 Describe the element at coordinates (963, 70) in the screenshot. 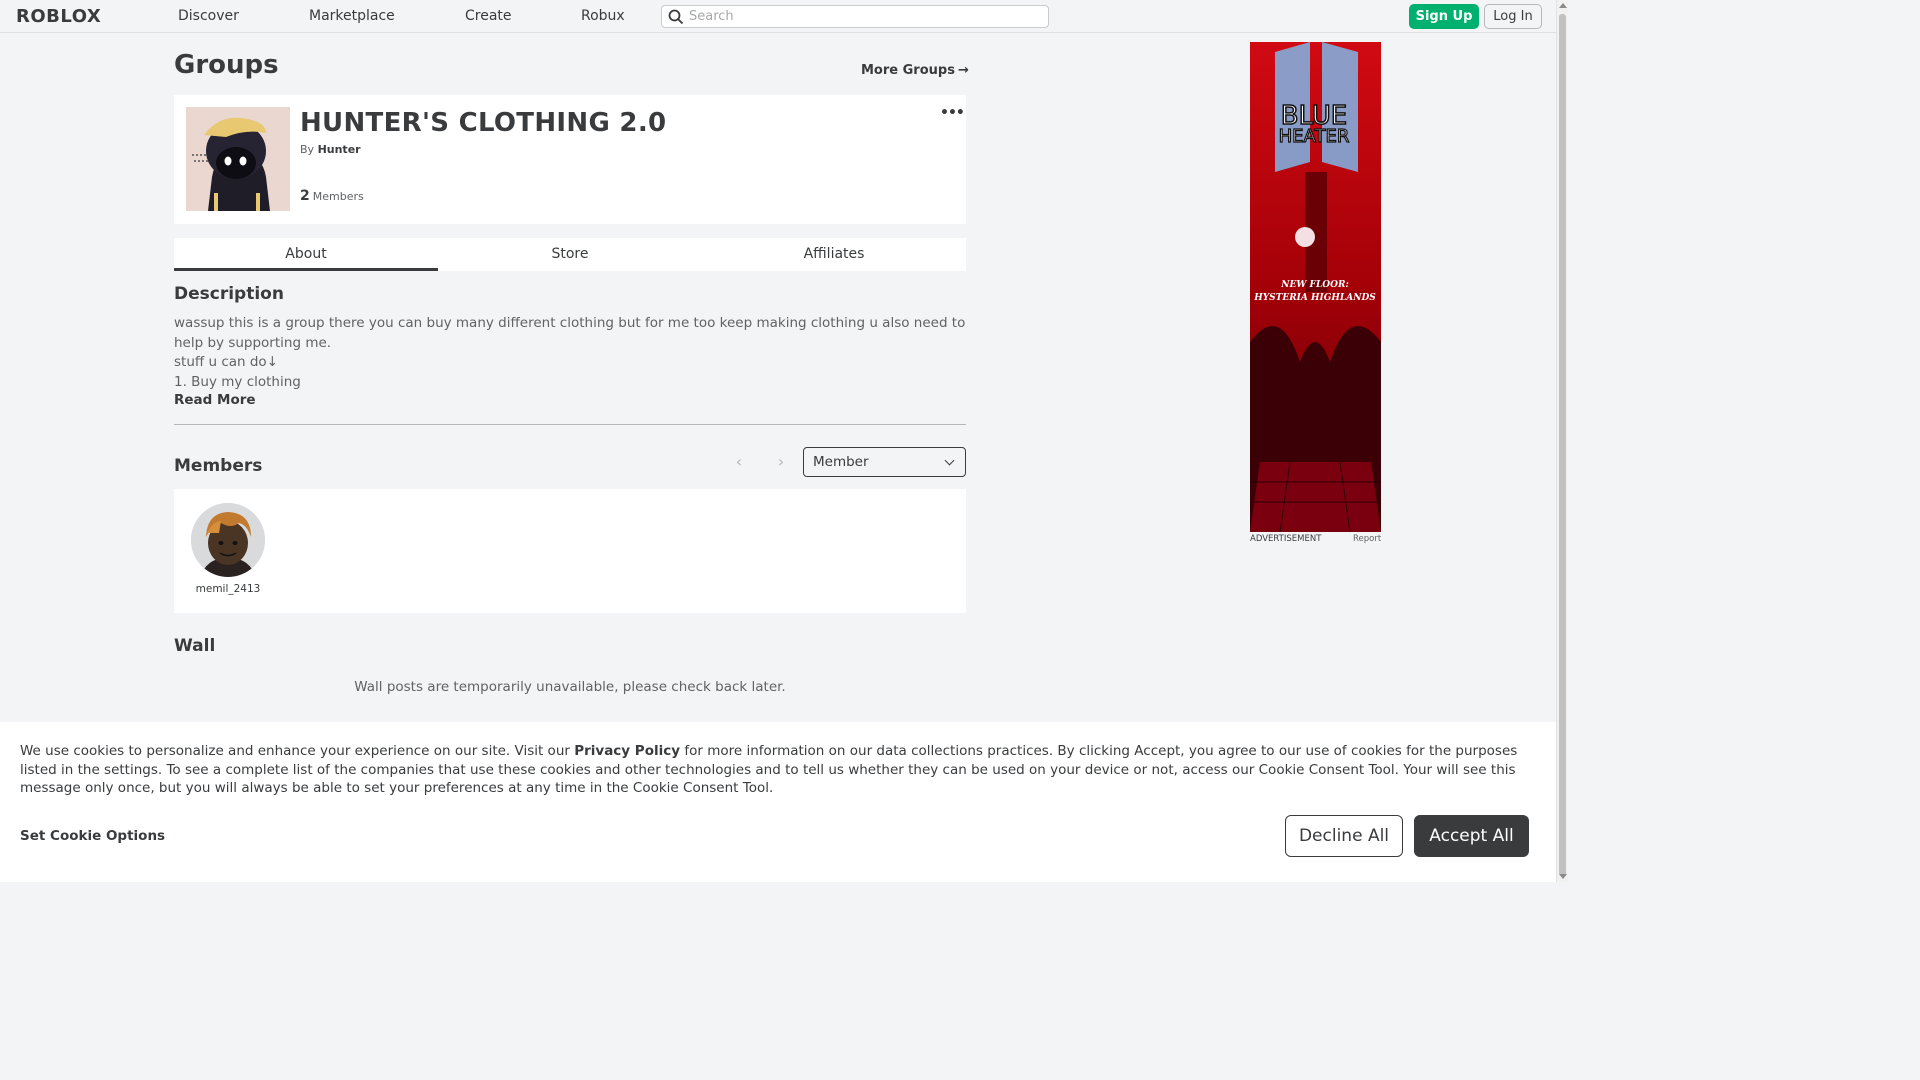

I see `arrow-right-icon: →` at that location.